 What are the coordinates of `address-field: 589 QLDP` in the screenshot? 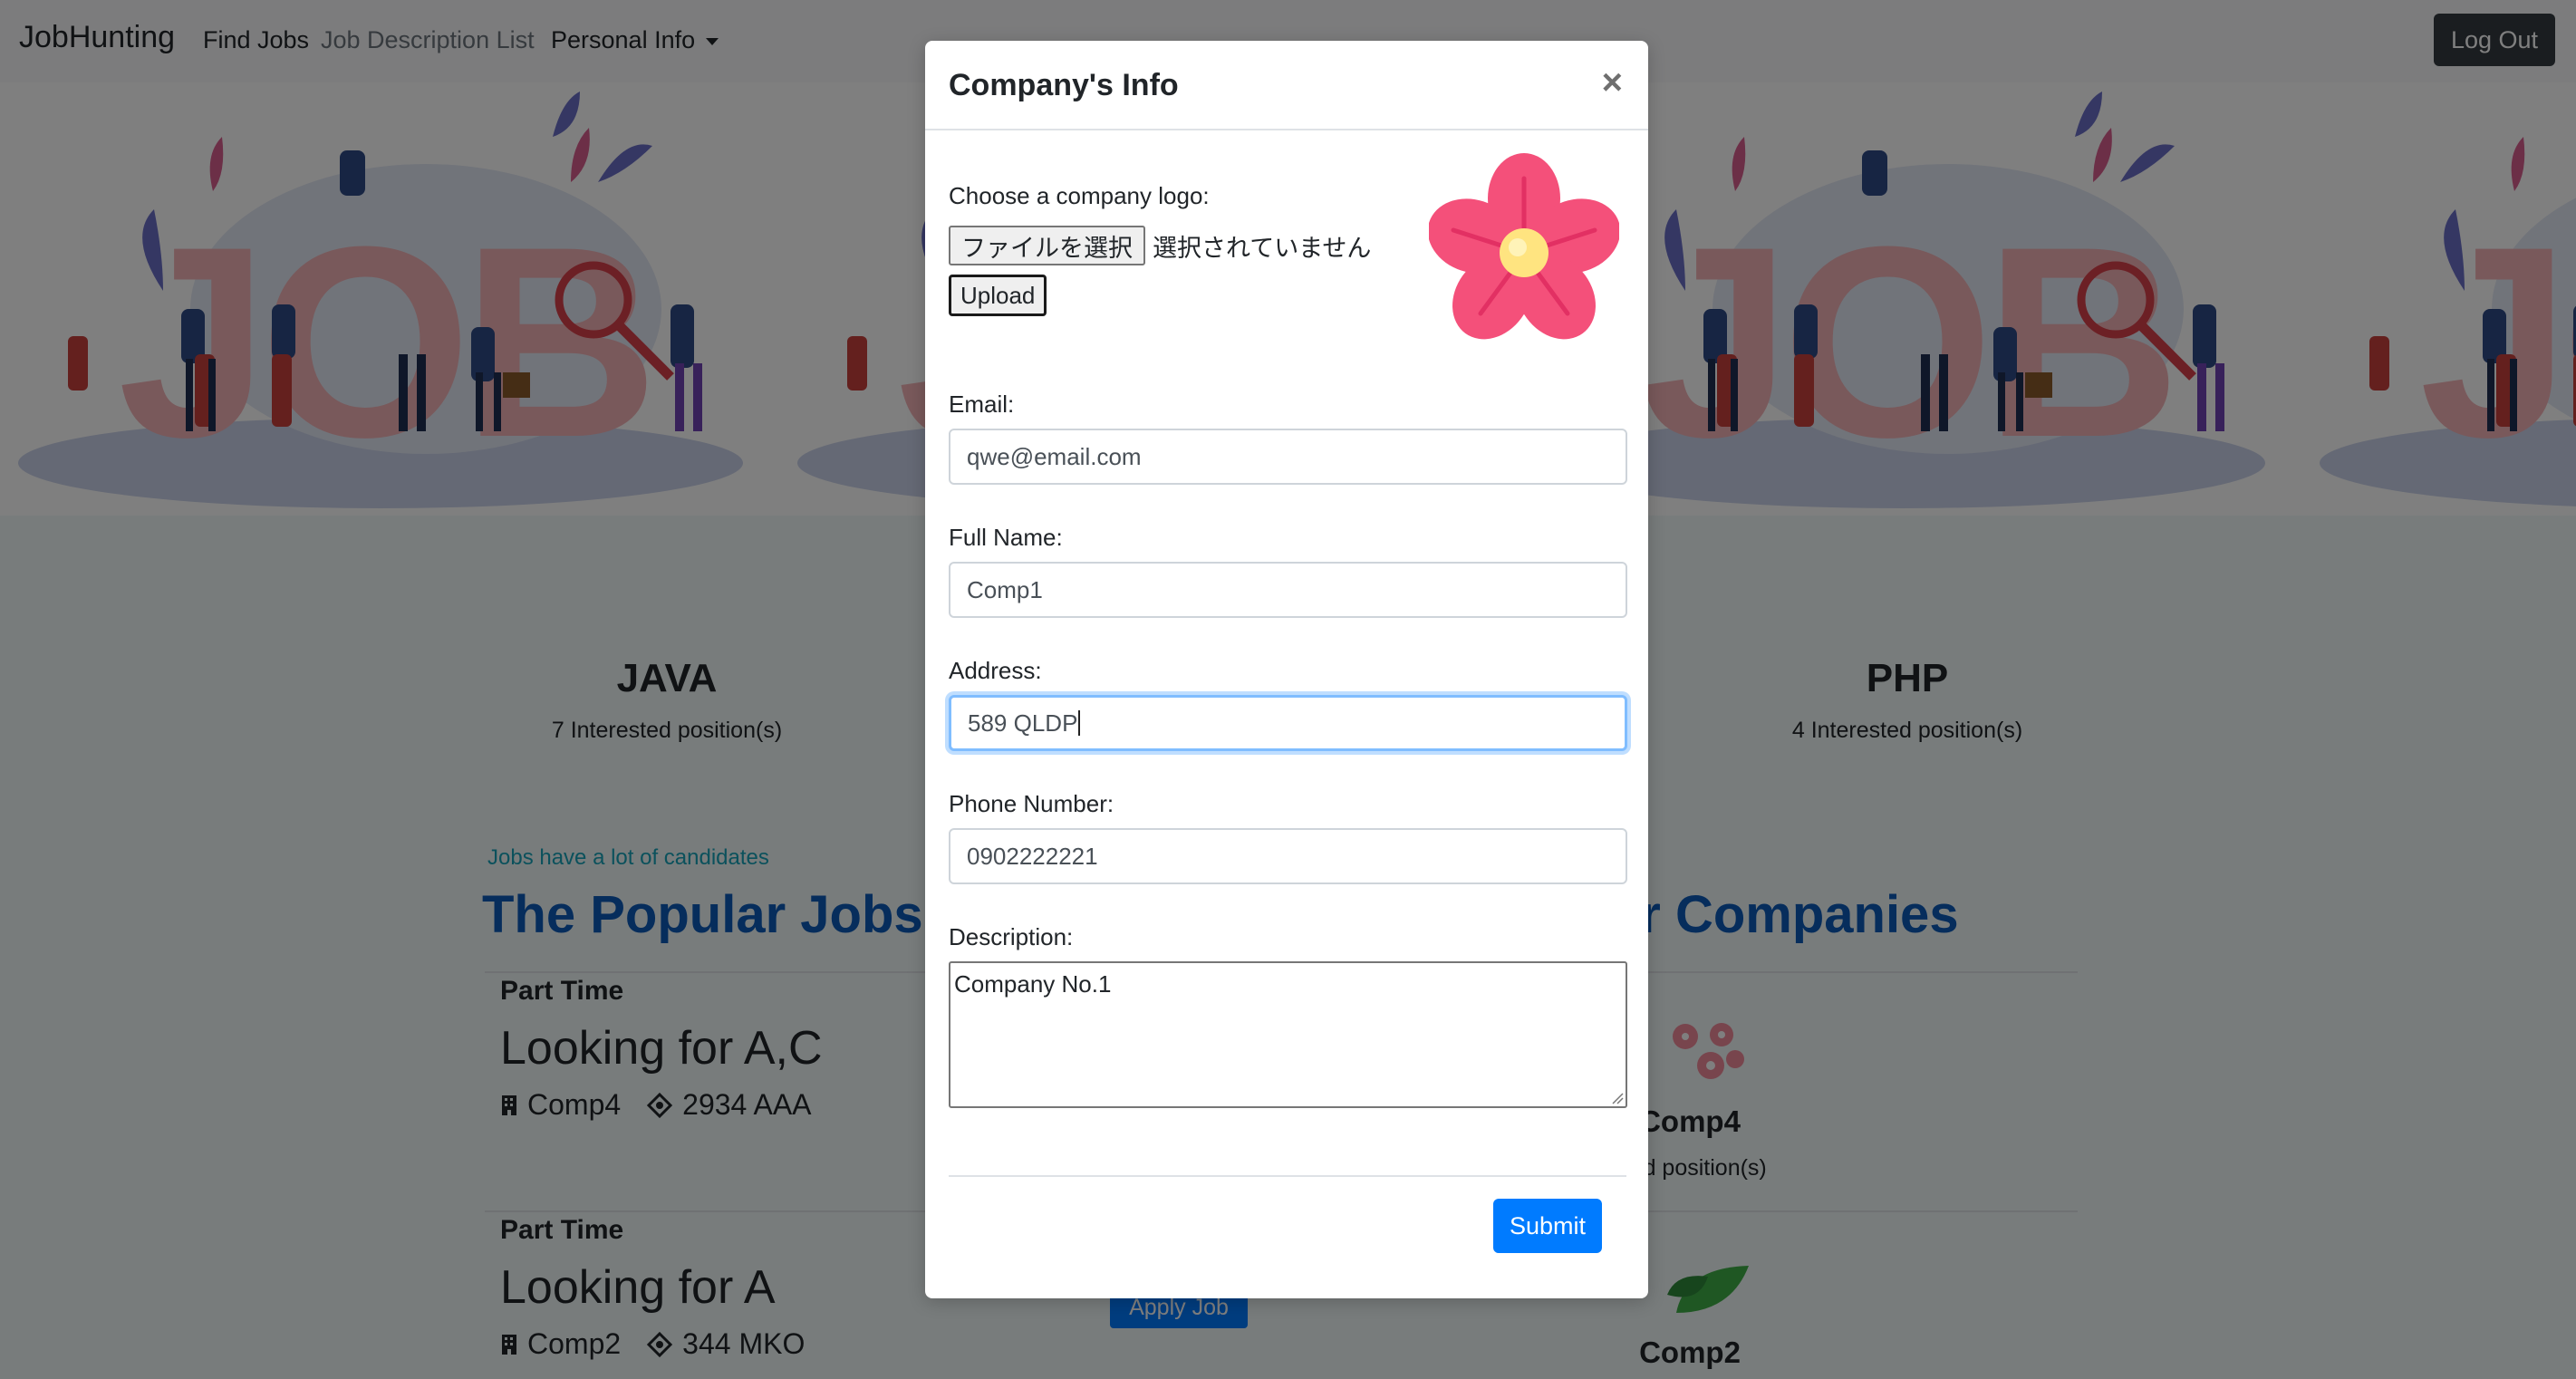 It's located at (1288, 723).